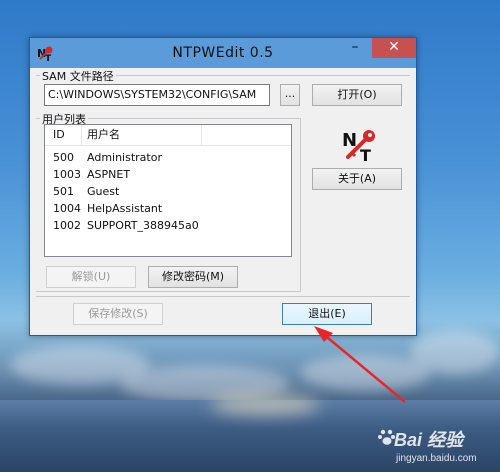 The height and width of the screenshot is (472, 500). What do you see at coordinates (109, 174) in the screenshot?
I see `user-name-cell: ASPNET` at bounding box center [109, 174].